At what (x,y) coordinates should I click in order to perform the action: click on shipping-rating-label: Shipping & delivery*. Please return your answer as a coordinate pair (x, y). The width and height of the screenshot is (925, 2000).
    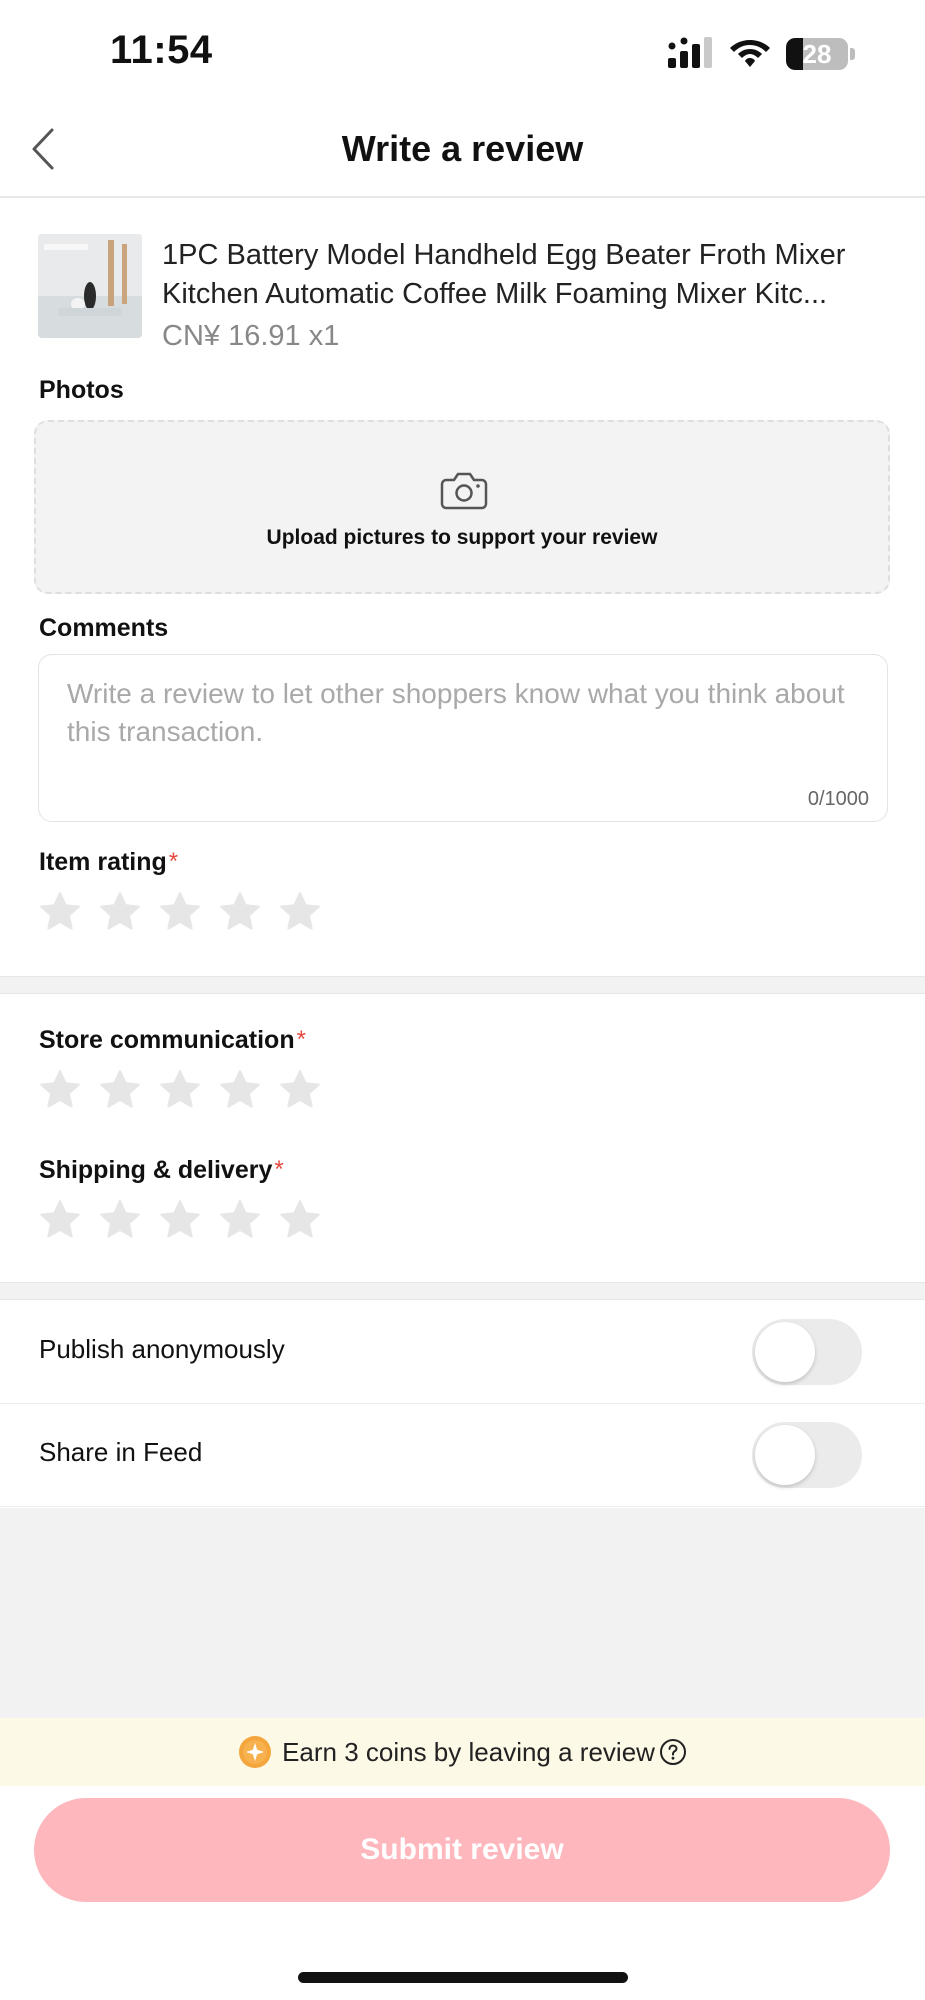
    Looking at the image, I should click on (161, 1170).